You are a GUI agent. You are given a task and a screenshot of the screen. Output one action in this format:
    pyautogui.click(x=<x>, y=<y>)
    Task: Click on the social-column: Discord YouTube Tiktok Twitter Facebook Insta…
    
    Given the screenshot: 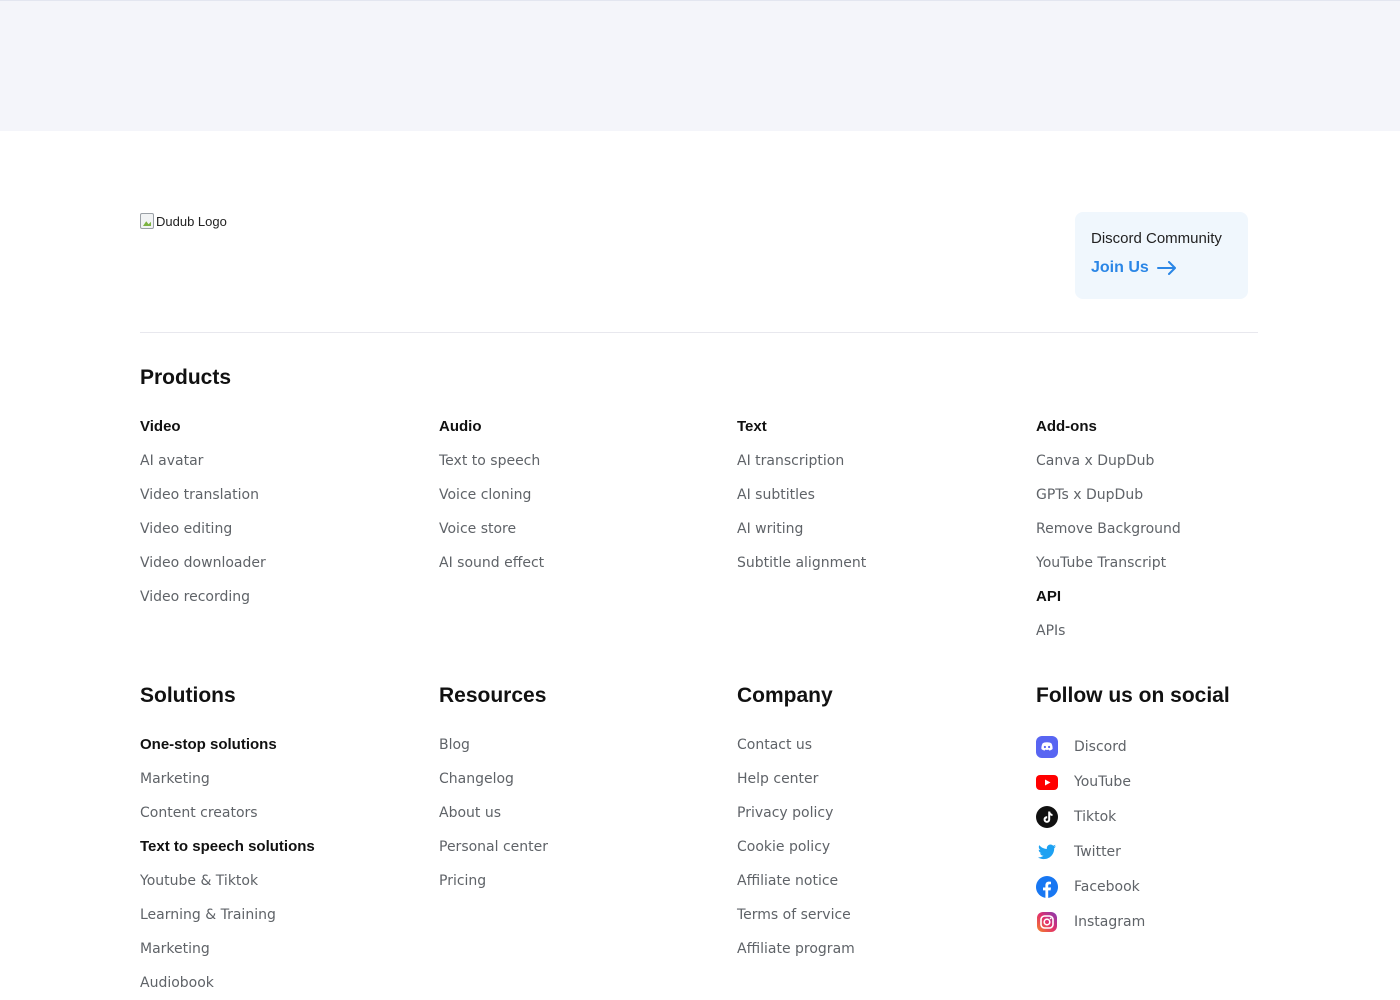 What is the action you would take?
    pyautogui.click(x=1176, y=834)
    